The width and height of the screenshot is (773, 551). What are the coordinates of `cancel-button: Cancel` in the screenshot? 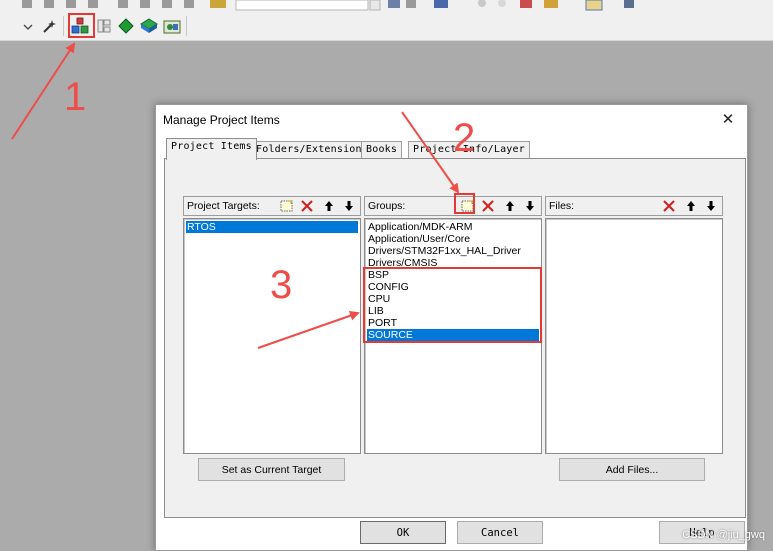 It's located at (500, 532).